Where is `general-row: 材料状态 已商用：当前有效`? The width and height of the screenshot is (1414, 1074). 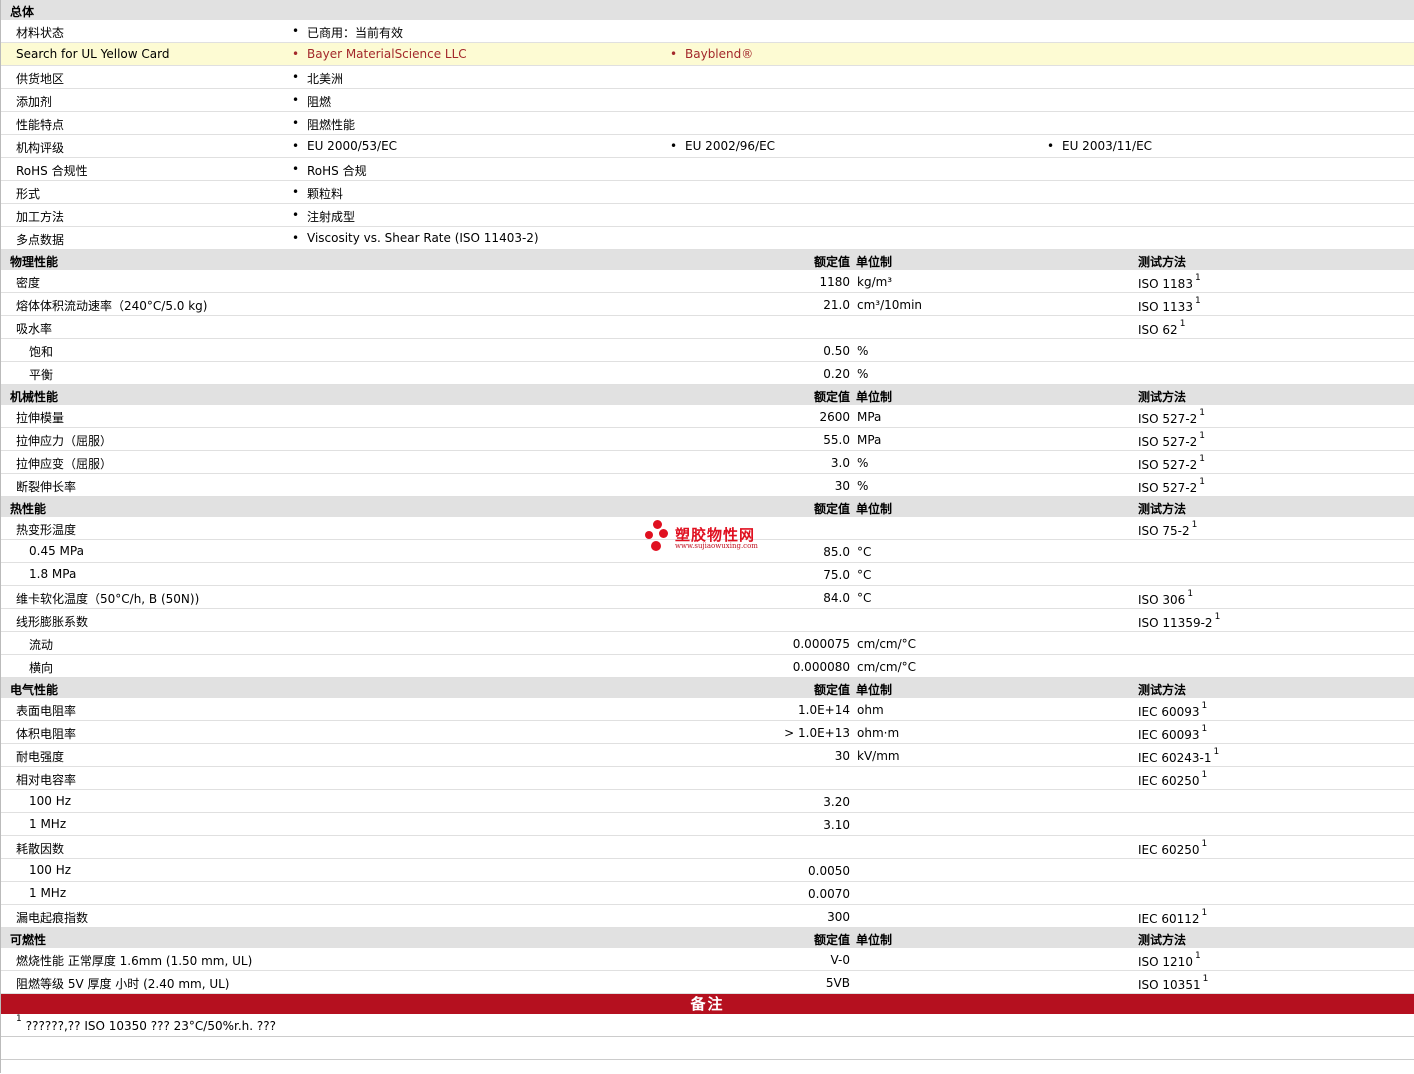
general-row: 材料状态 已商用：当前有效 is located at coordinates (707, 31).